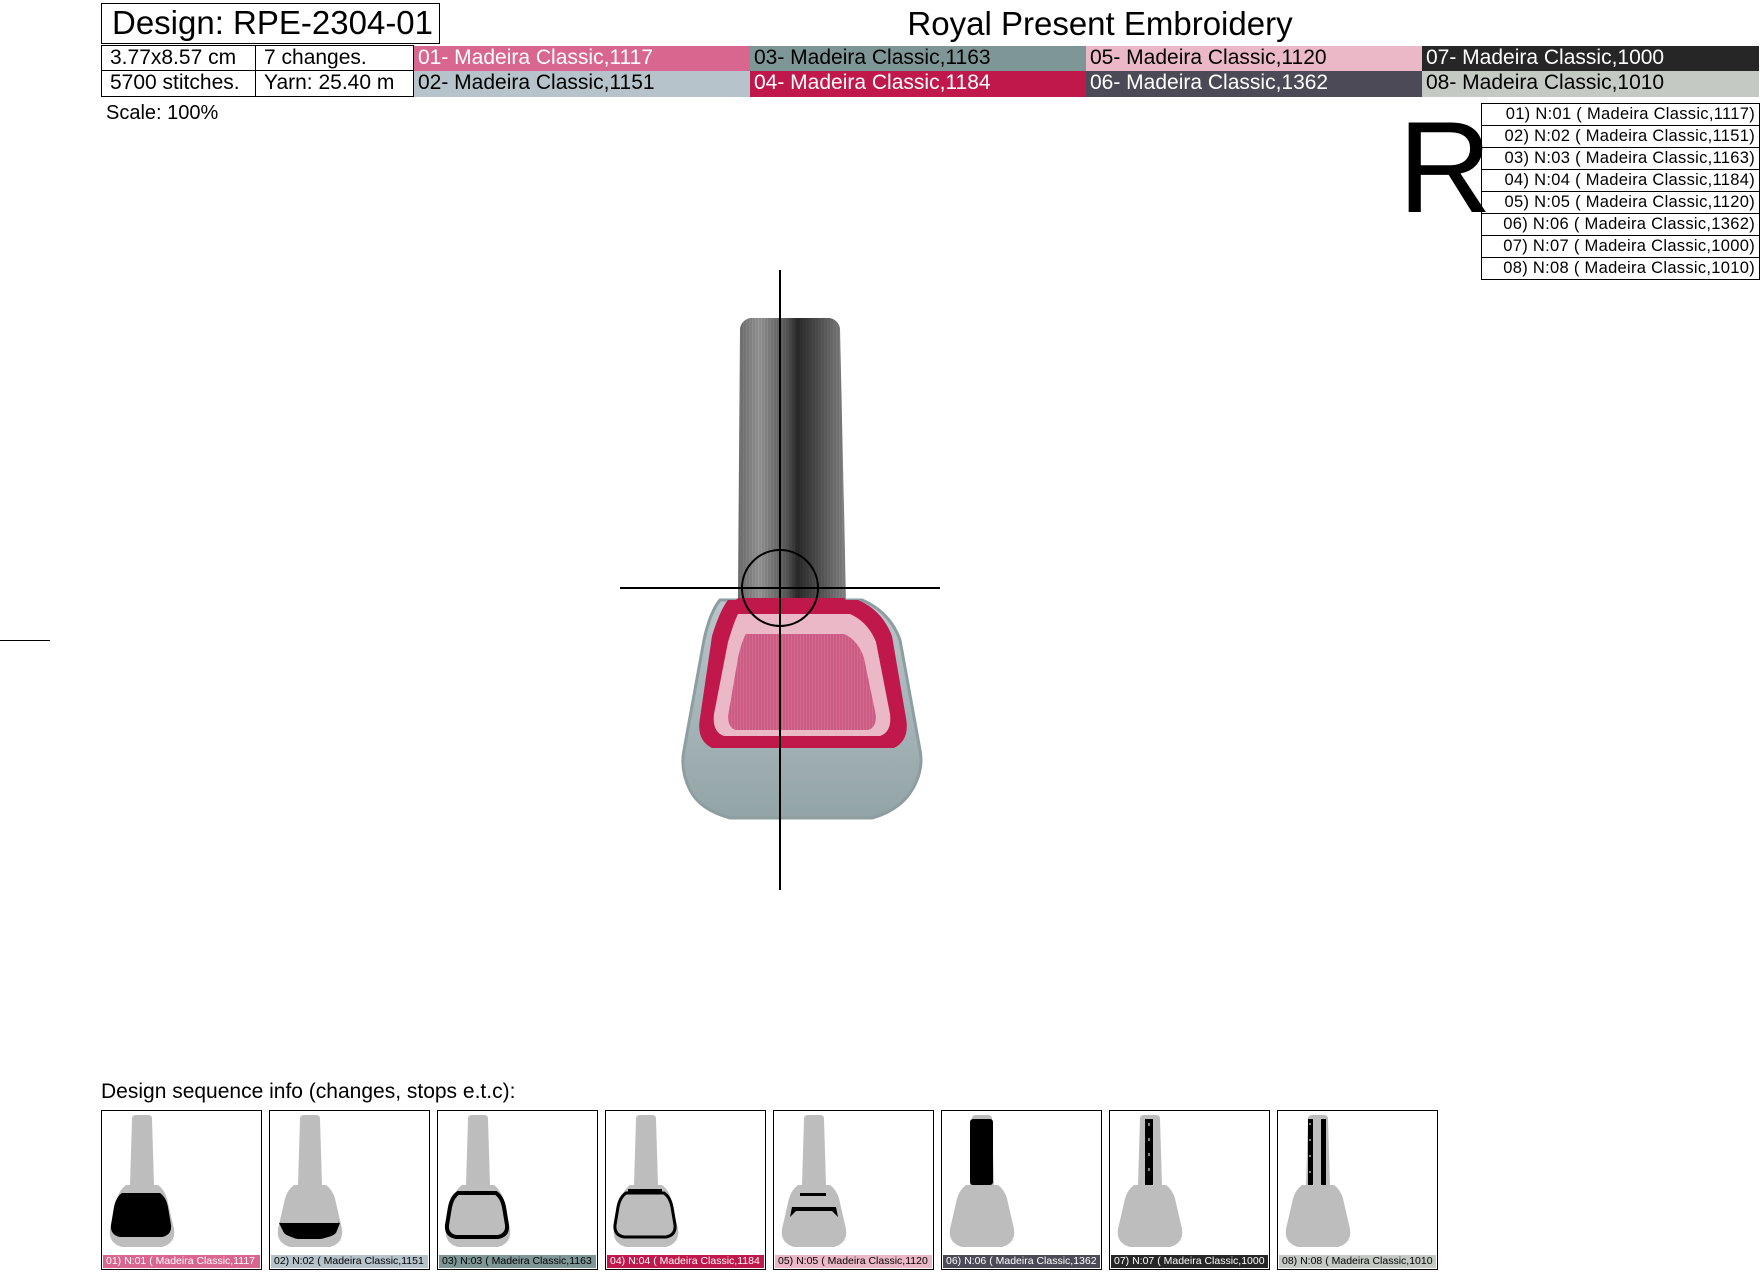 Image resolution: width=1760 pixels, height=1280 pixels. What do you see at coordinates (1021, 1261) in the screenshot?
I see `step-label: 06) N:06 ( Madeira Classic,1362` at bounding box center [1021, 1261].